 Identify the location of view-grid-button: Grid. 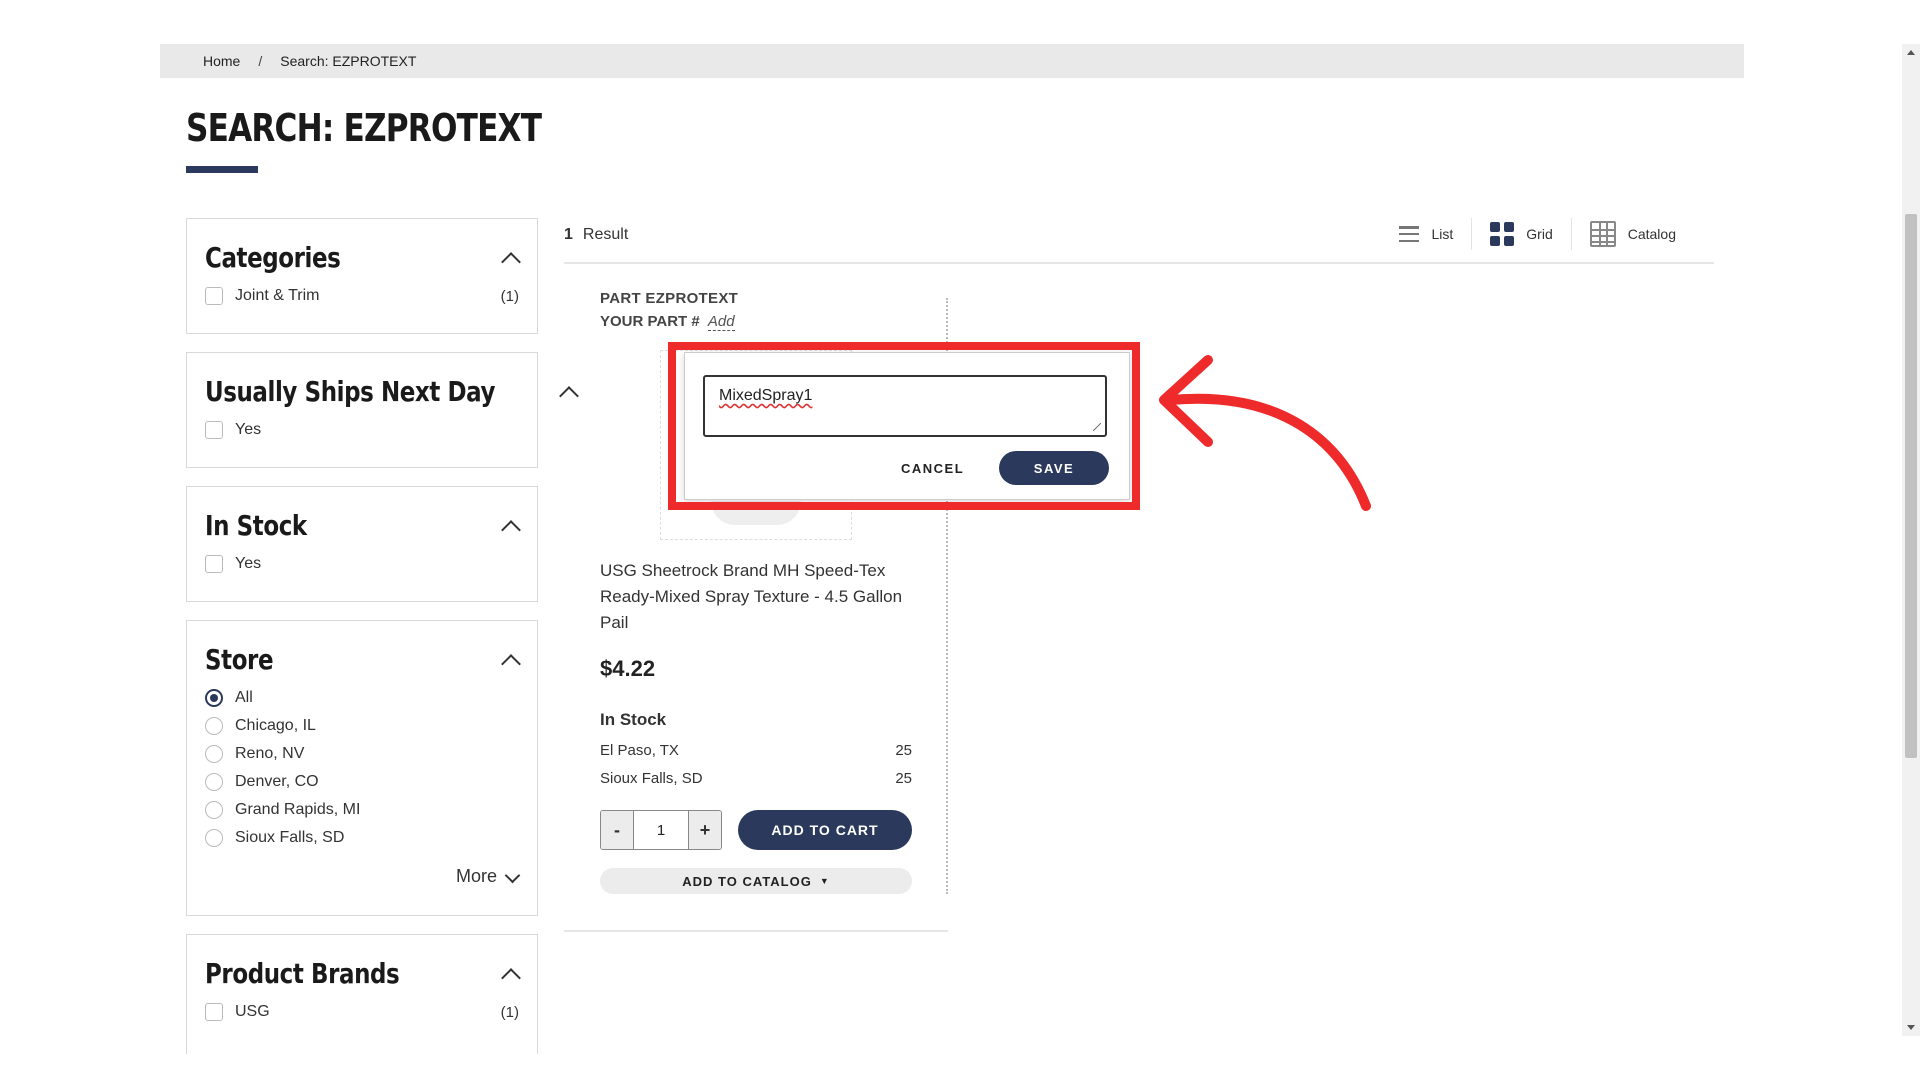
(1520, 234).